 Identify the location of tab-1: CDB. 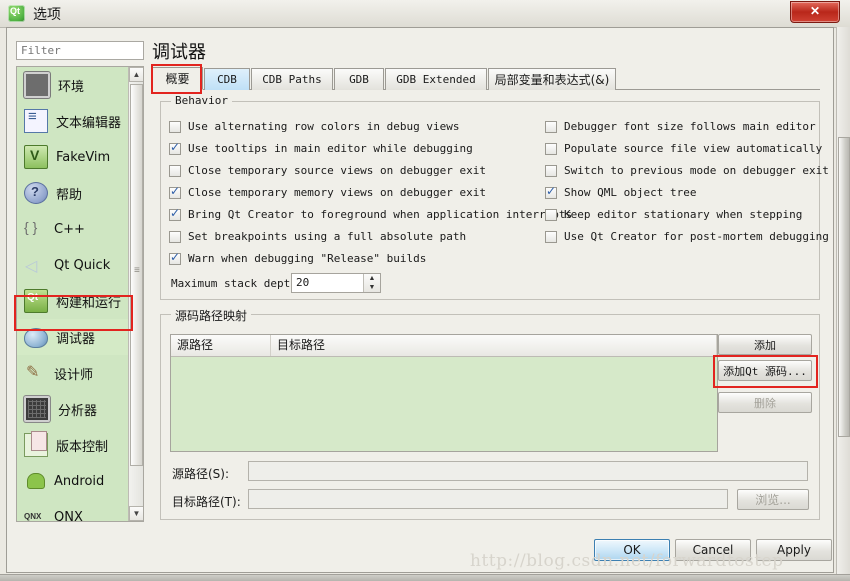
(227, 79).